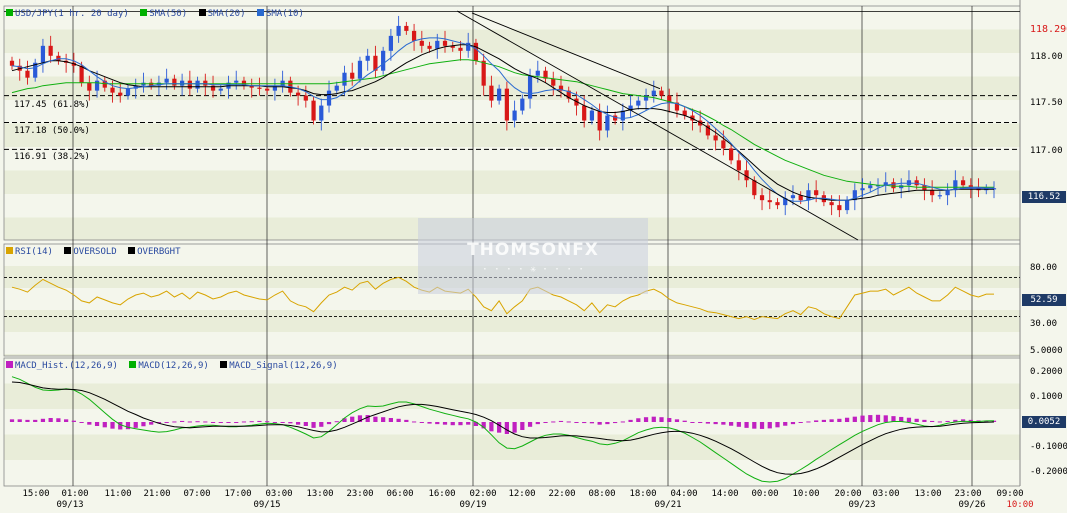 The width and height of the screenshot is (1067, 513). I want to click on legend-item-overbought: OVERBGHT, so click(154, 252).